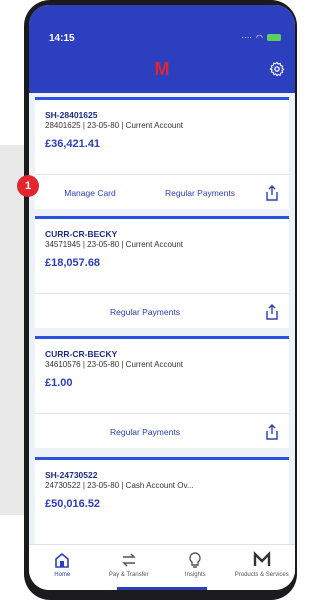  I want to click on status-icons: ···· ◠, so click(261, 37).